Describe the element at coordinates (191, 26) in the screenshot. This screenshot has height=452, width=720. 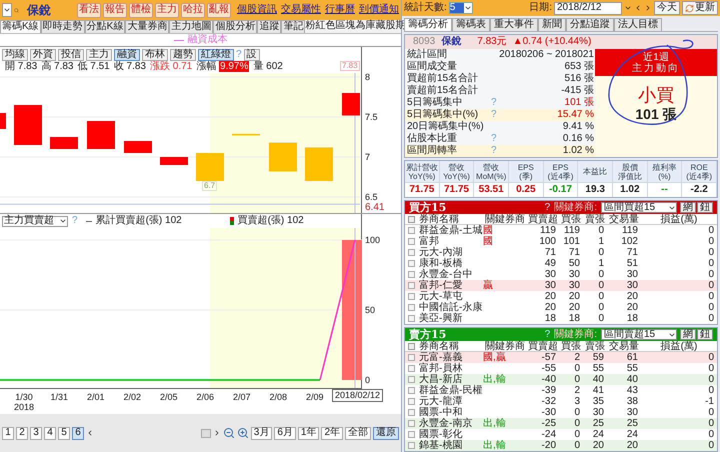
I see `chart-tab: 主力地圖` at that location.